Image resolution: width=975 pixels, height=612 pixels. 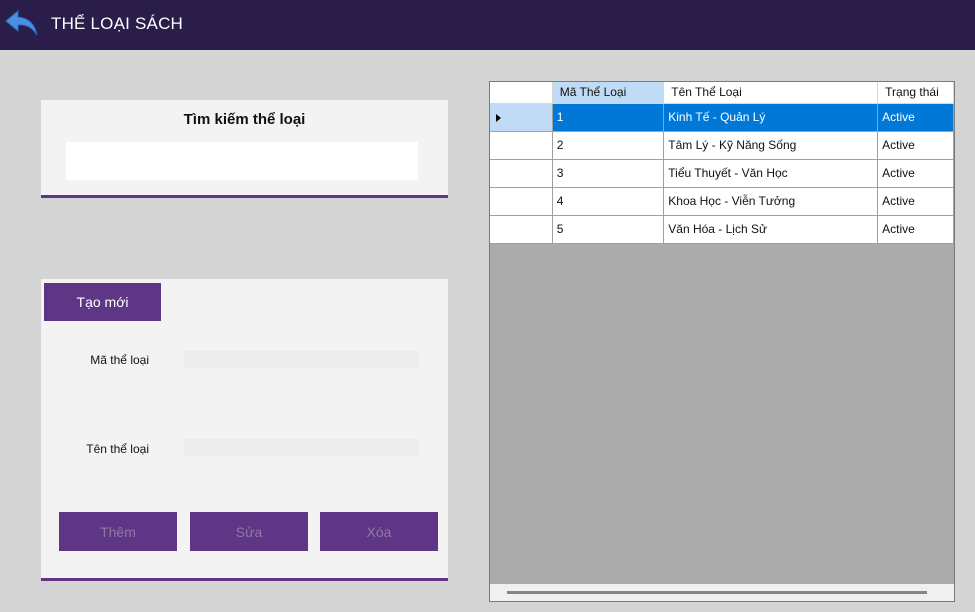 What do you see at coordinates (771, 229) in the screenshot?
I see `cell-name: Văn Hóa - Lịch Sử` at bounding box center [771, 229].